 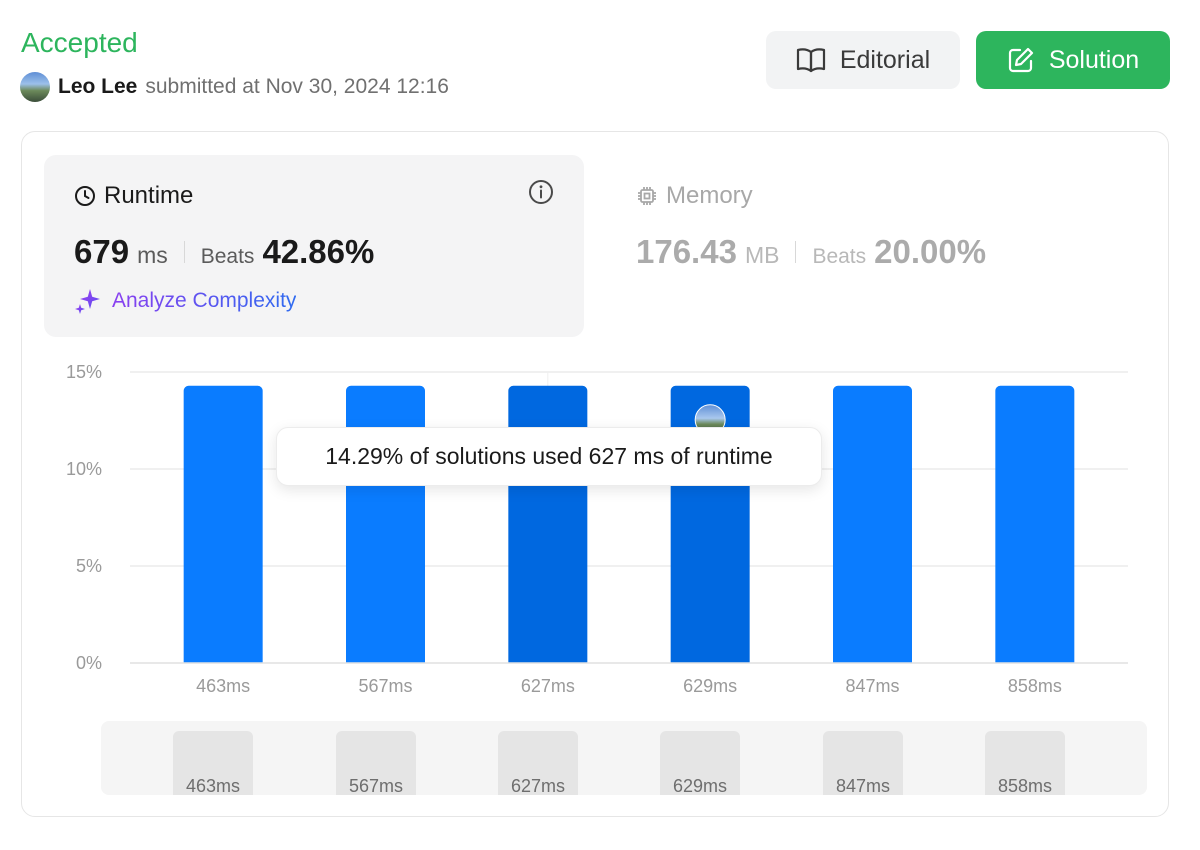 What do you see at coordinates (700, 786) in the screenshot?
I see `navigator-label: 629ms` at bounding box center [700, 786].